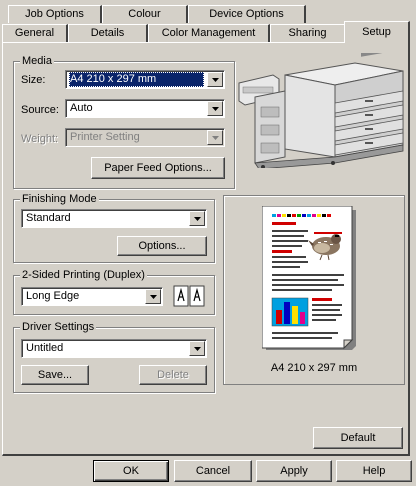 Image resolution: width=416 pixels, height=486 pixels. I want to click on tab-label: General, so click(34, 33).